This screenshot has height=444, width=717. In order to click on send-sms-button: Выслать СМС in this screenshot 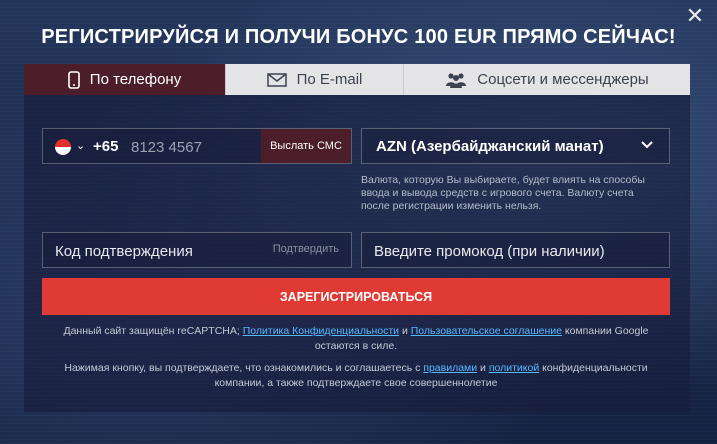, I will do `click(306, 146)`.